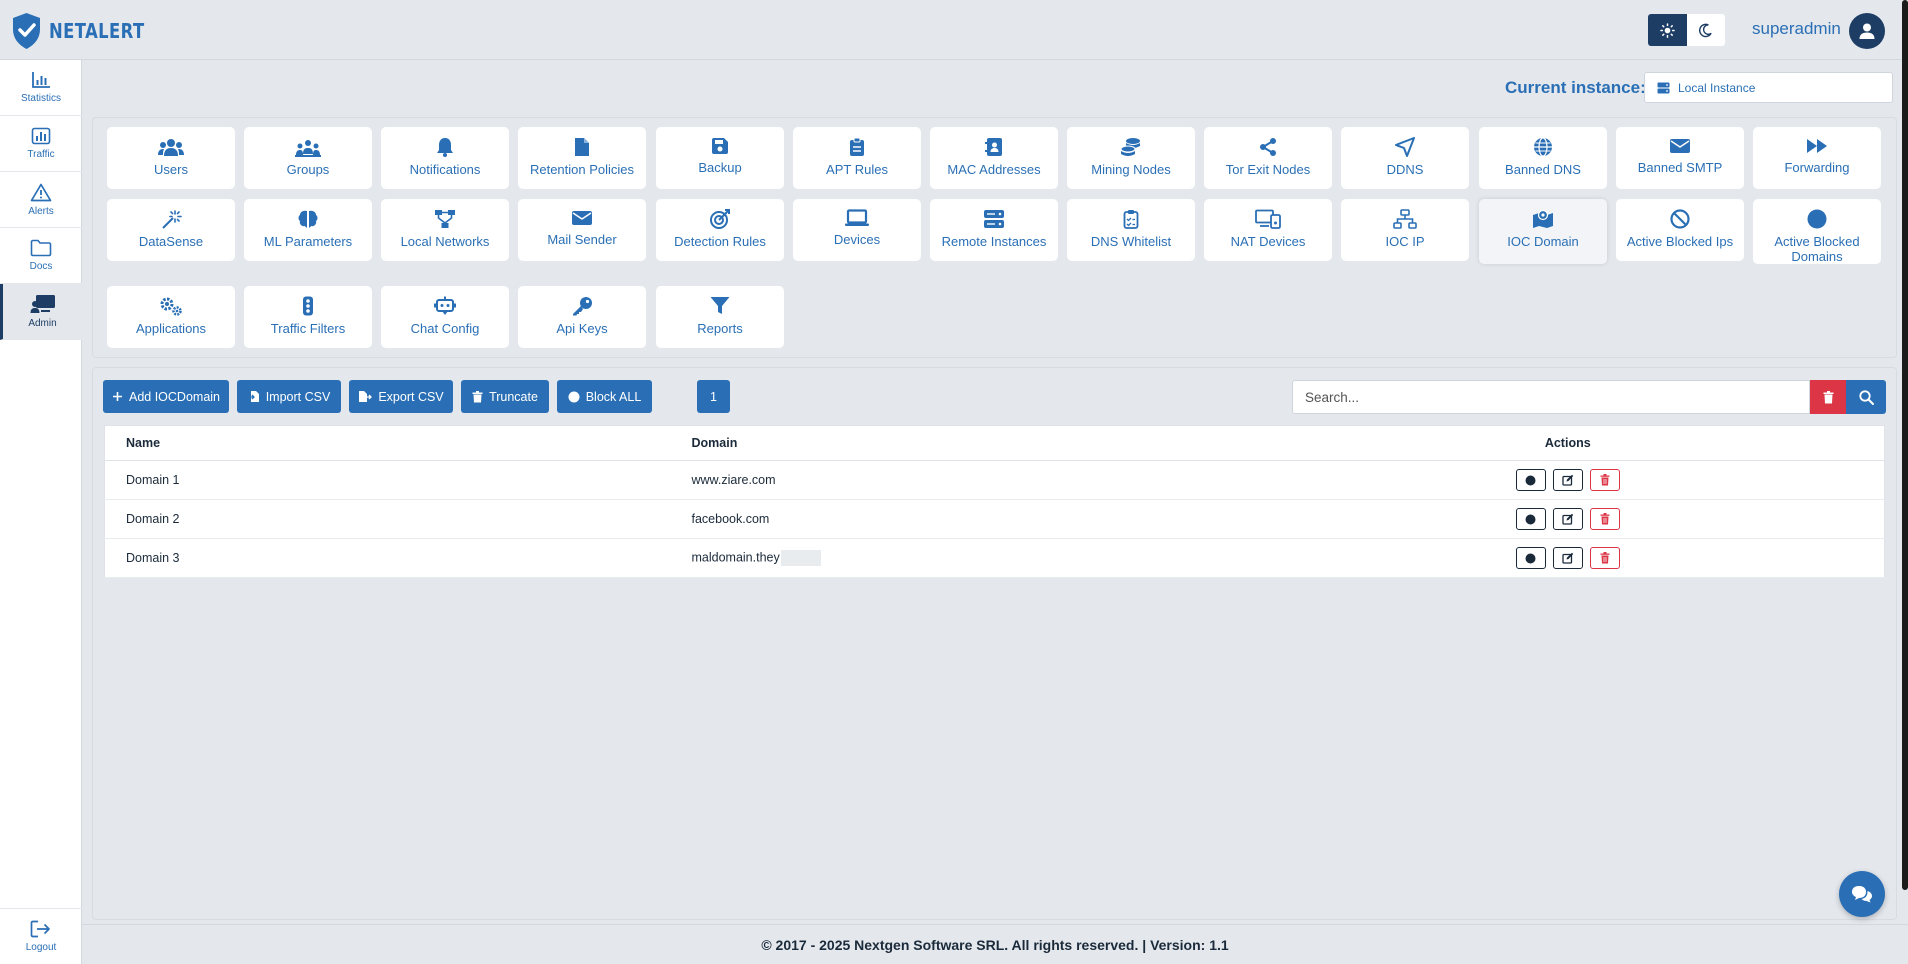 The image size is (1908, 964). Describe the element at coordinates (445, 230) in the screenshot. I see `tile-local-networks: Local Networks` at that location.